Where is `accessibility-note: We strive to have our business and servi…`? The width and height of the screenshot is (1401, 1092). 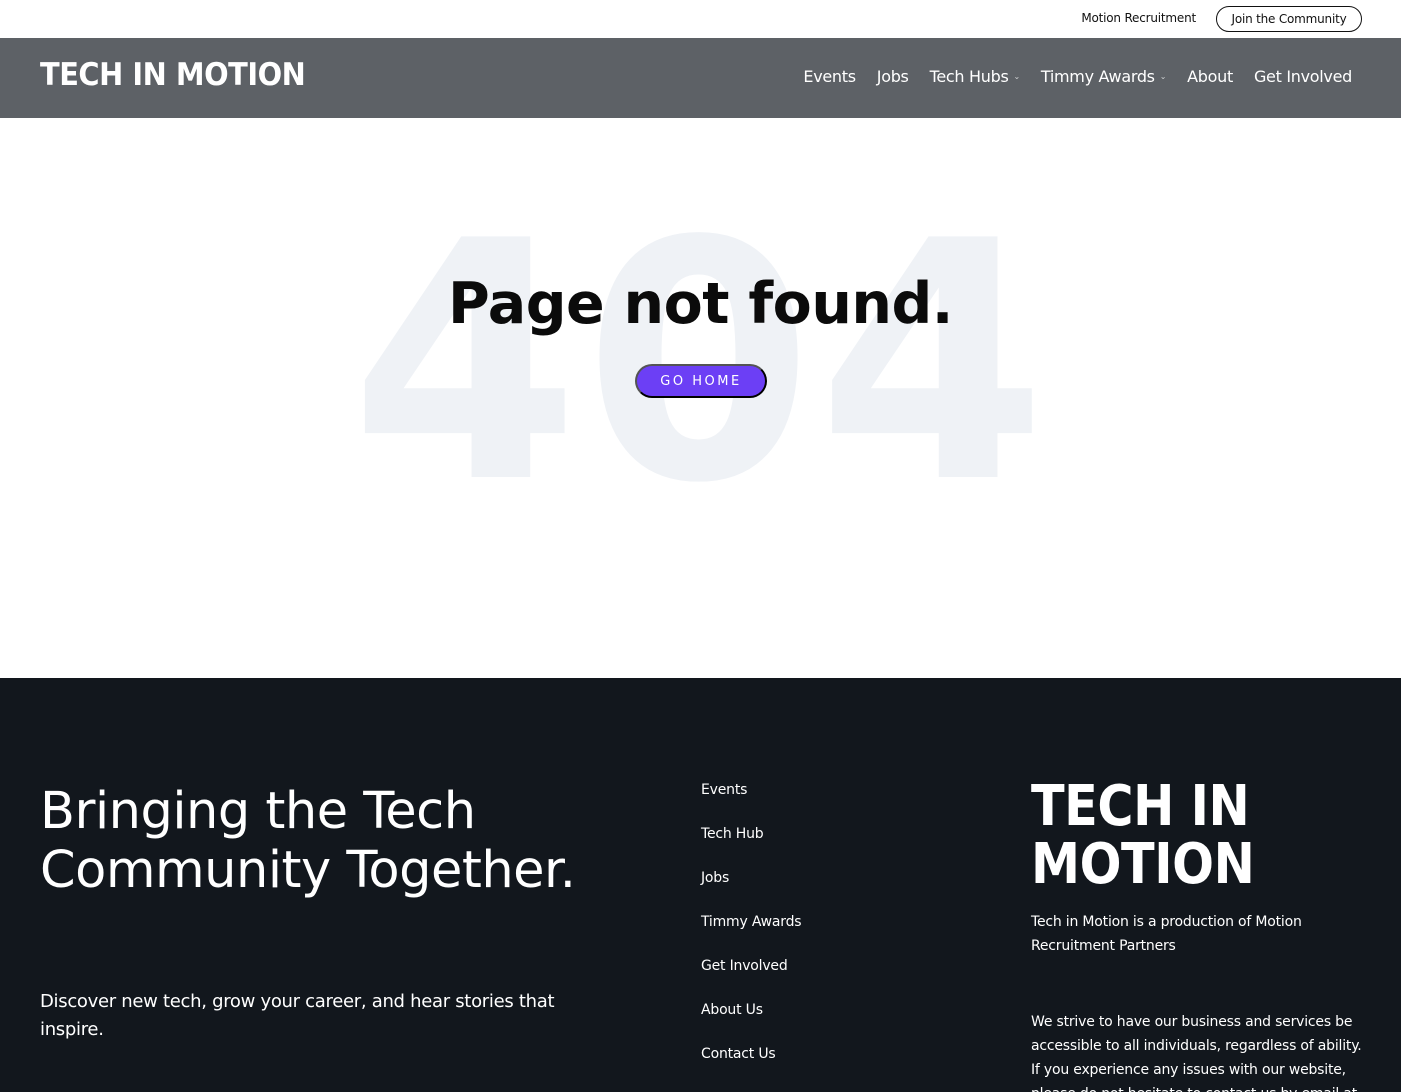
accessibility-note: We strive to have our business and servi… is located at coordinates (1196, 1053).